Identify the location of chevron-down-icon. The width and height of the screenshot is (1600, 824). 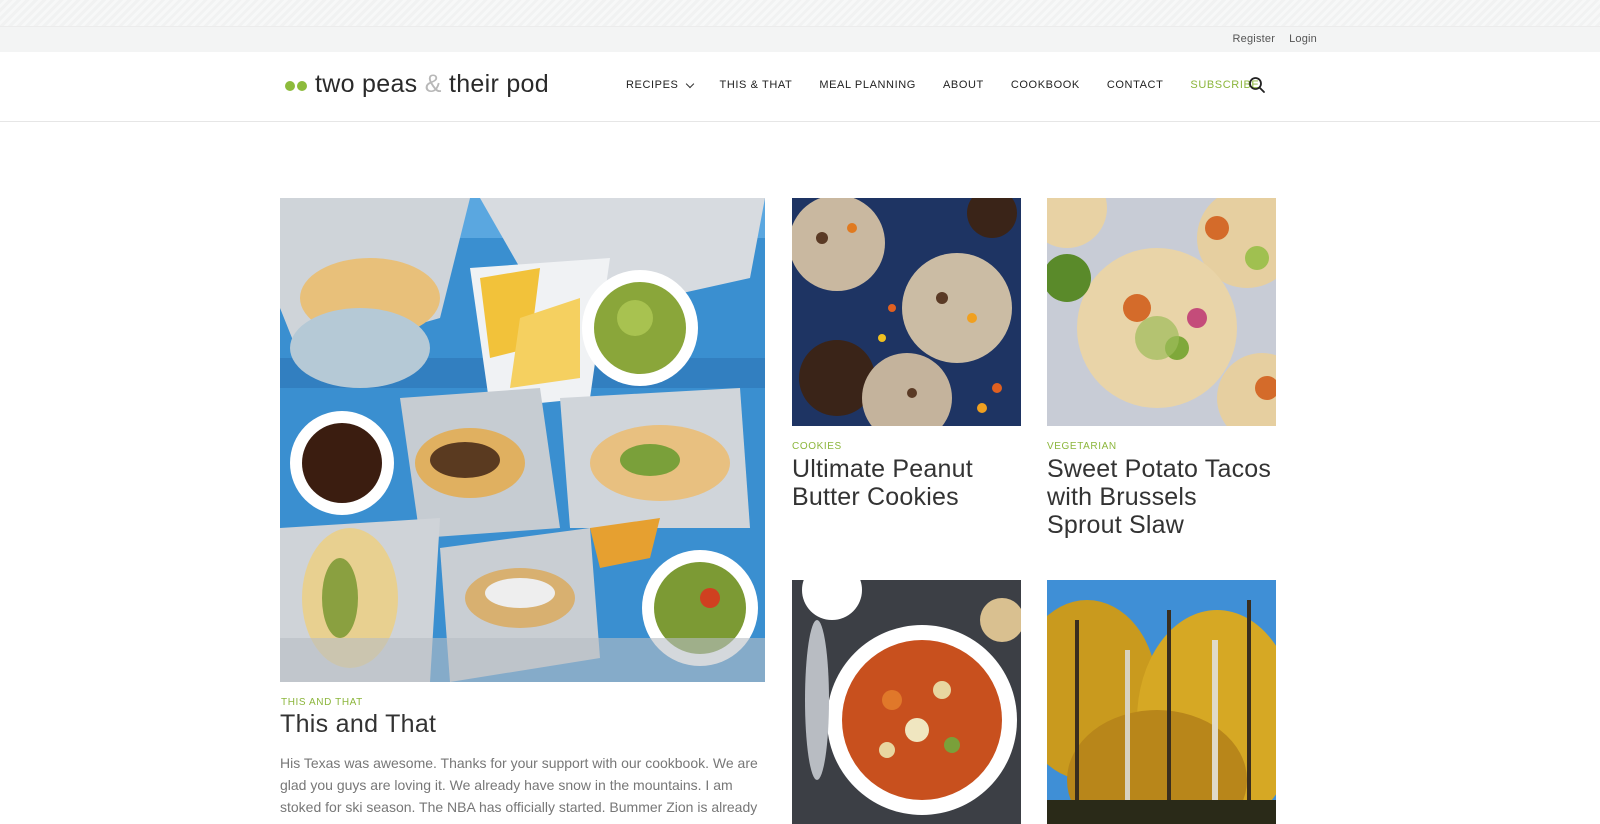
(689, 83).